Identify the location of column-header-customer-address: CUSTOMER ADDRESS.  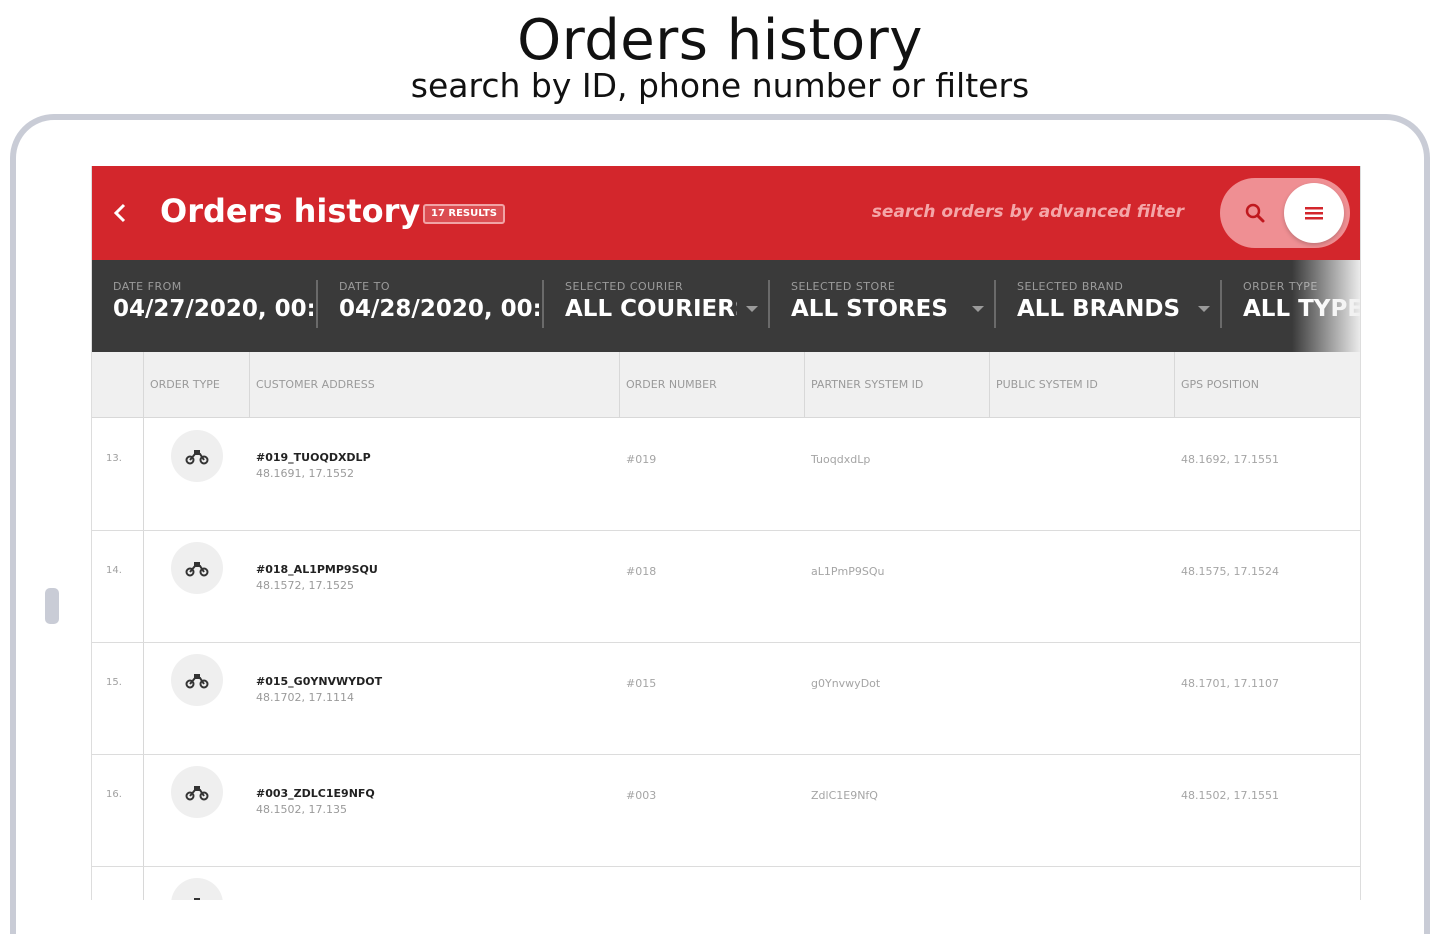
(434, 385).